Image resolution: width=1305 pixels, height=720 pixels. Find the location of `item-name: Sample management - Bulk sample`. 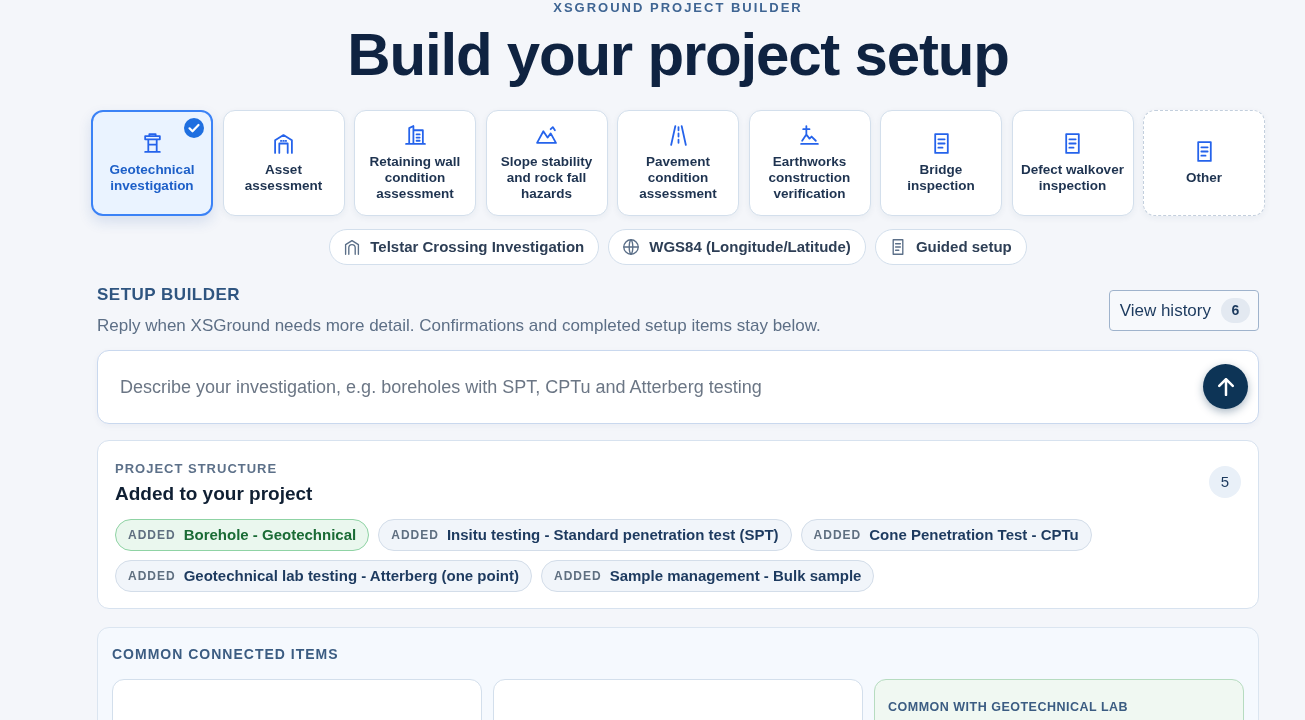

item-name: Sample management - Bulk sample is located at coordinates (735, 575).